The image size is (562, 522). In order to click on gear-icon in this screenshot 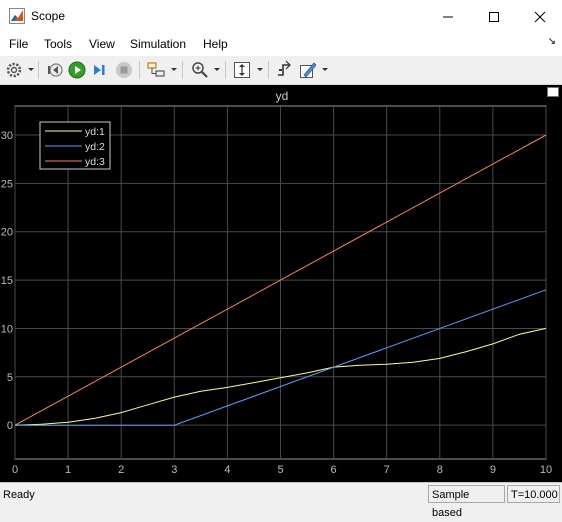, I will do `click(14, 70)`.